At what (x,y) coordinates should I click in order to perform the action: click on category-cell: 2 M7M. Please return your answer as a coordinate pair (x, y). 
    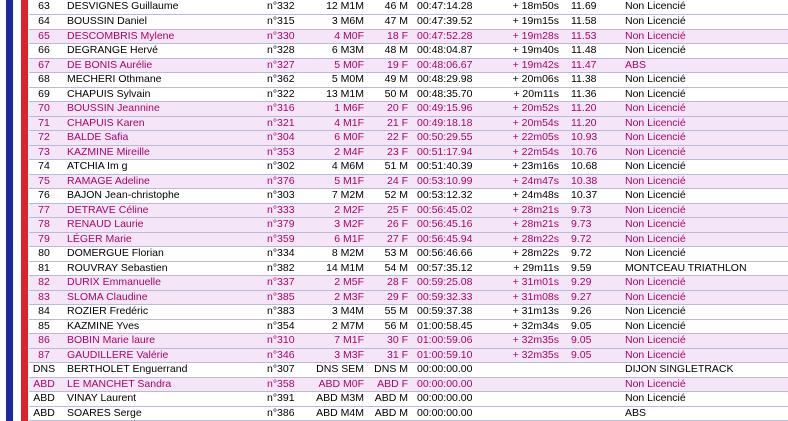
    Looking at the image, I should click on (339, 326).